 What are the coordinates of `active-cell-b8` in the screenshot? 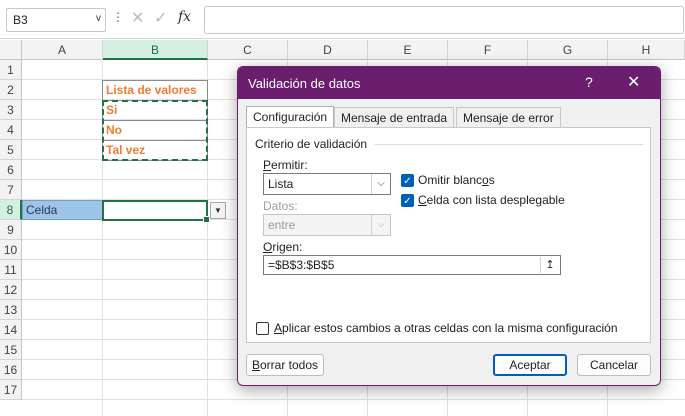 It's located at (156, 211).